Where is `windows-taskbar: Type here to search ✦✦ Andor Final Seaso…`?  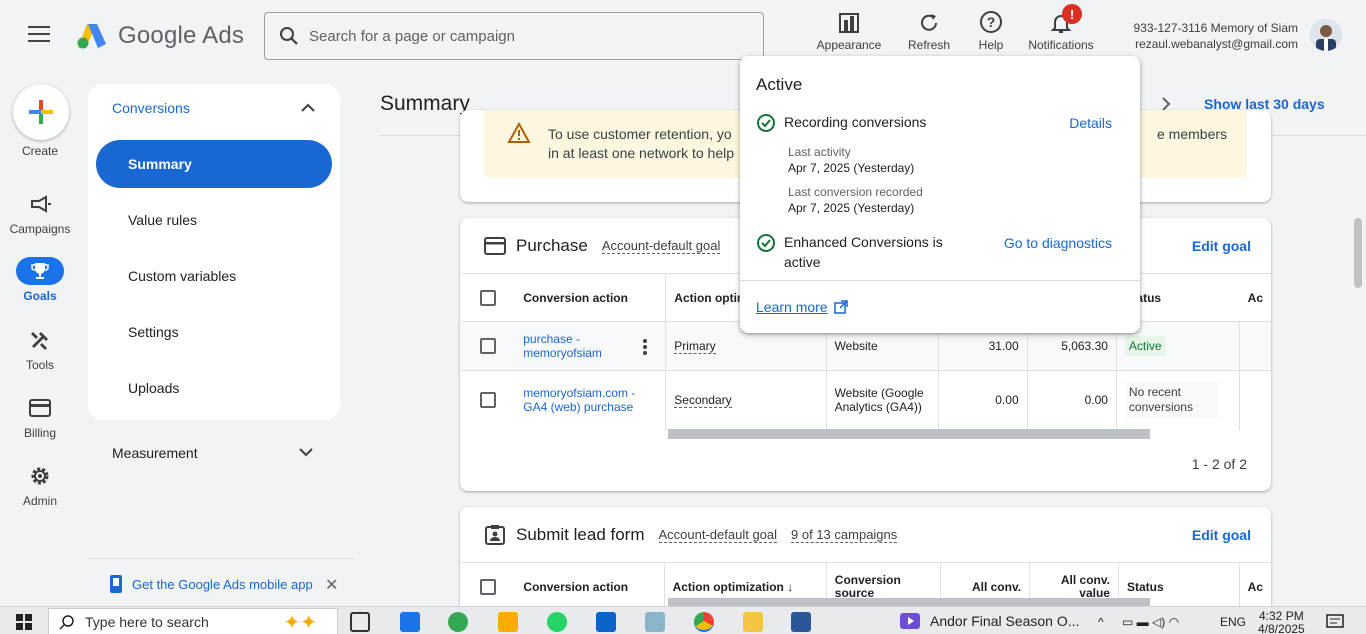
windows-taskbar: Type here to search ✦✦ Andor Final Seaso… is located at coordinates (683, 620).